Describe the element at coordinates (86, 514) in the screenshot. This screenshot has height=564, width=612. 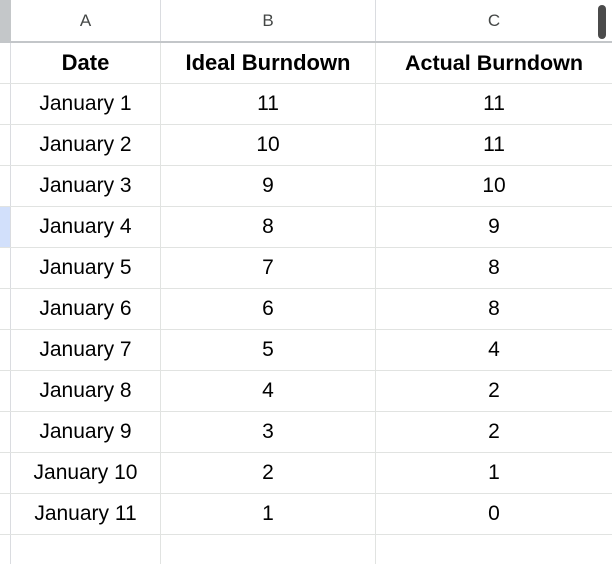
I see `cell-date: January 11` at that location.